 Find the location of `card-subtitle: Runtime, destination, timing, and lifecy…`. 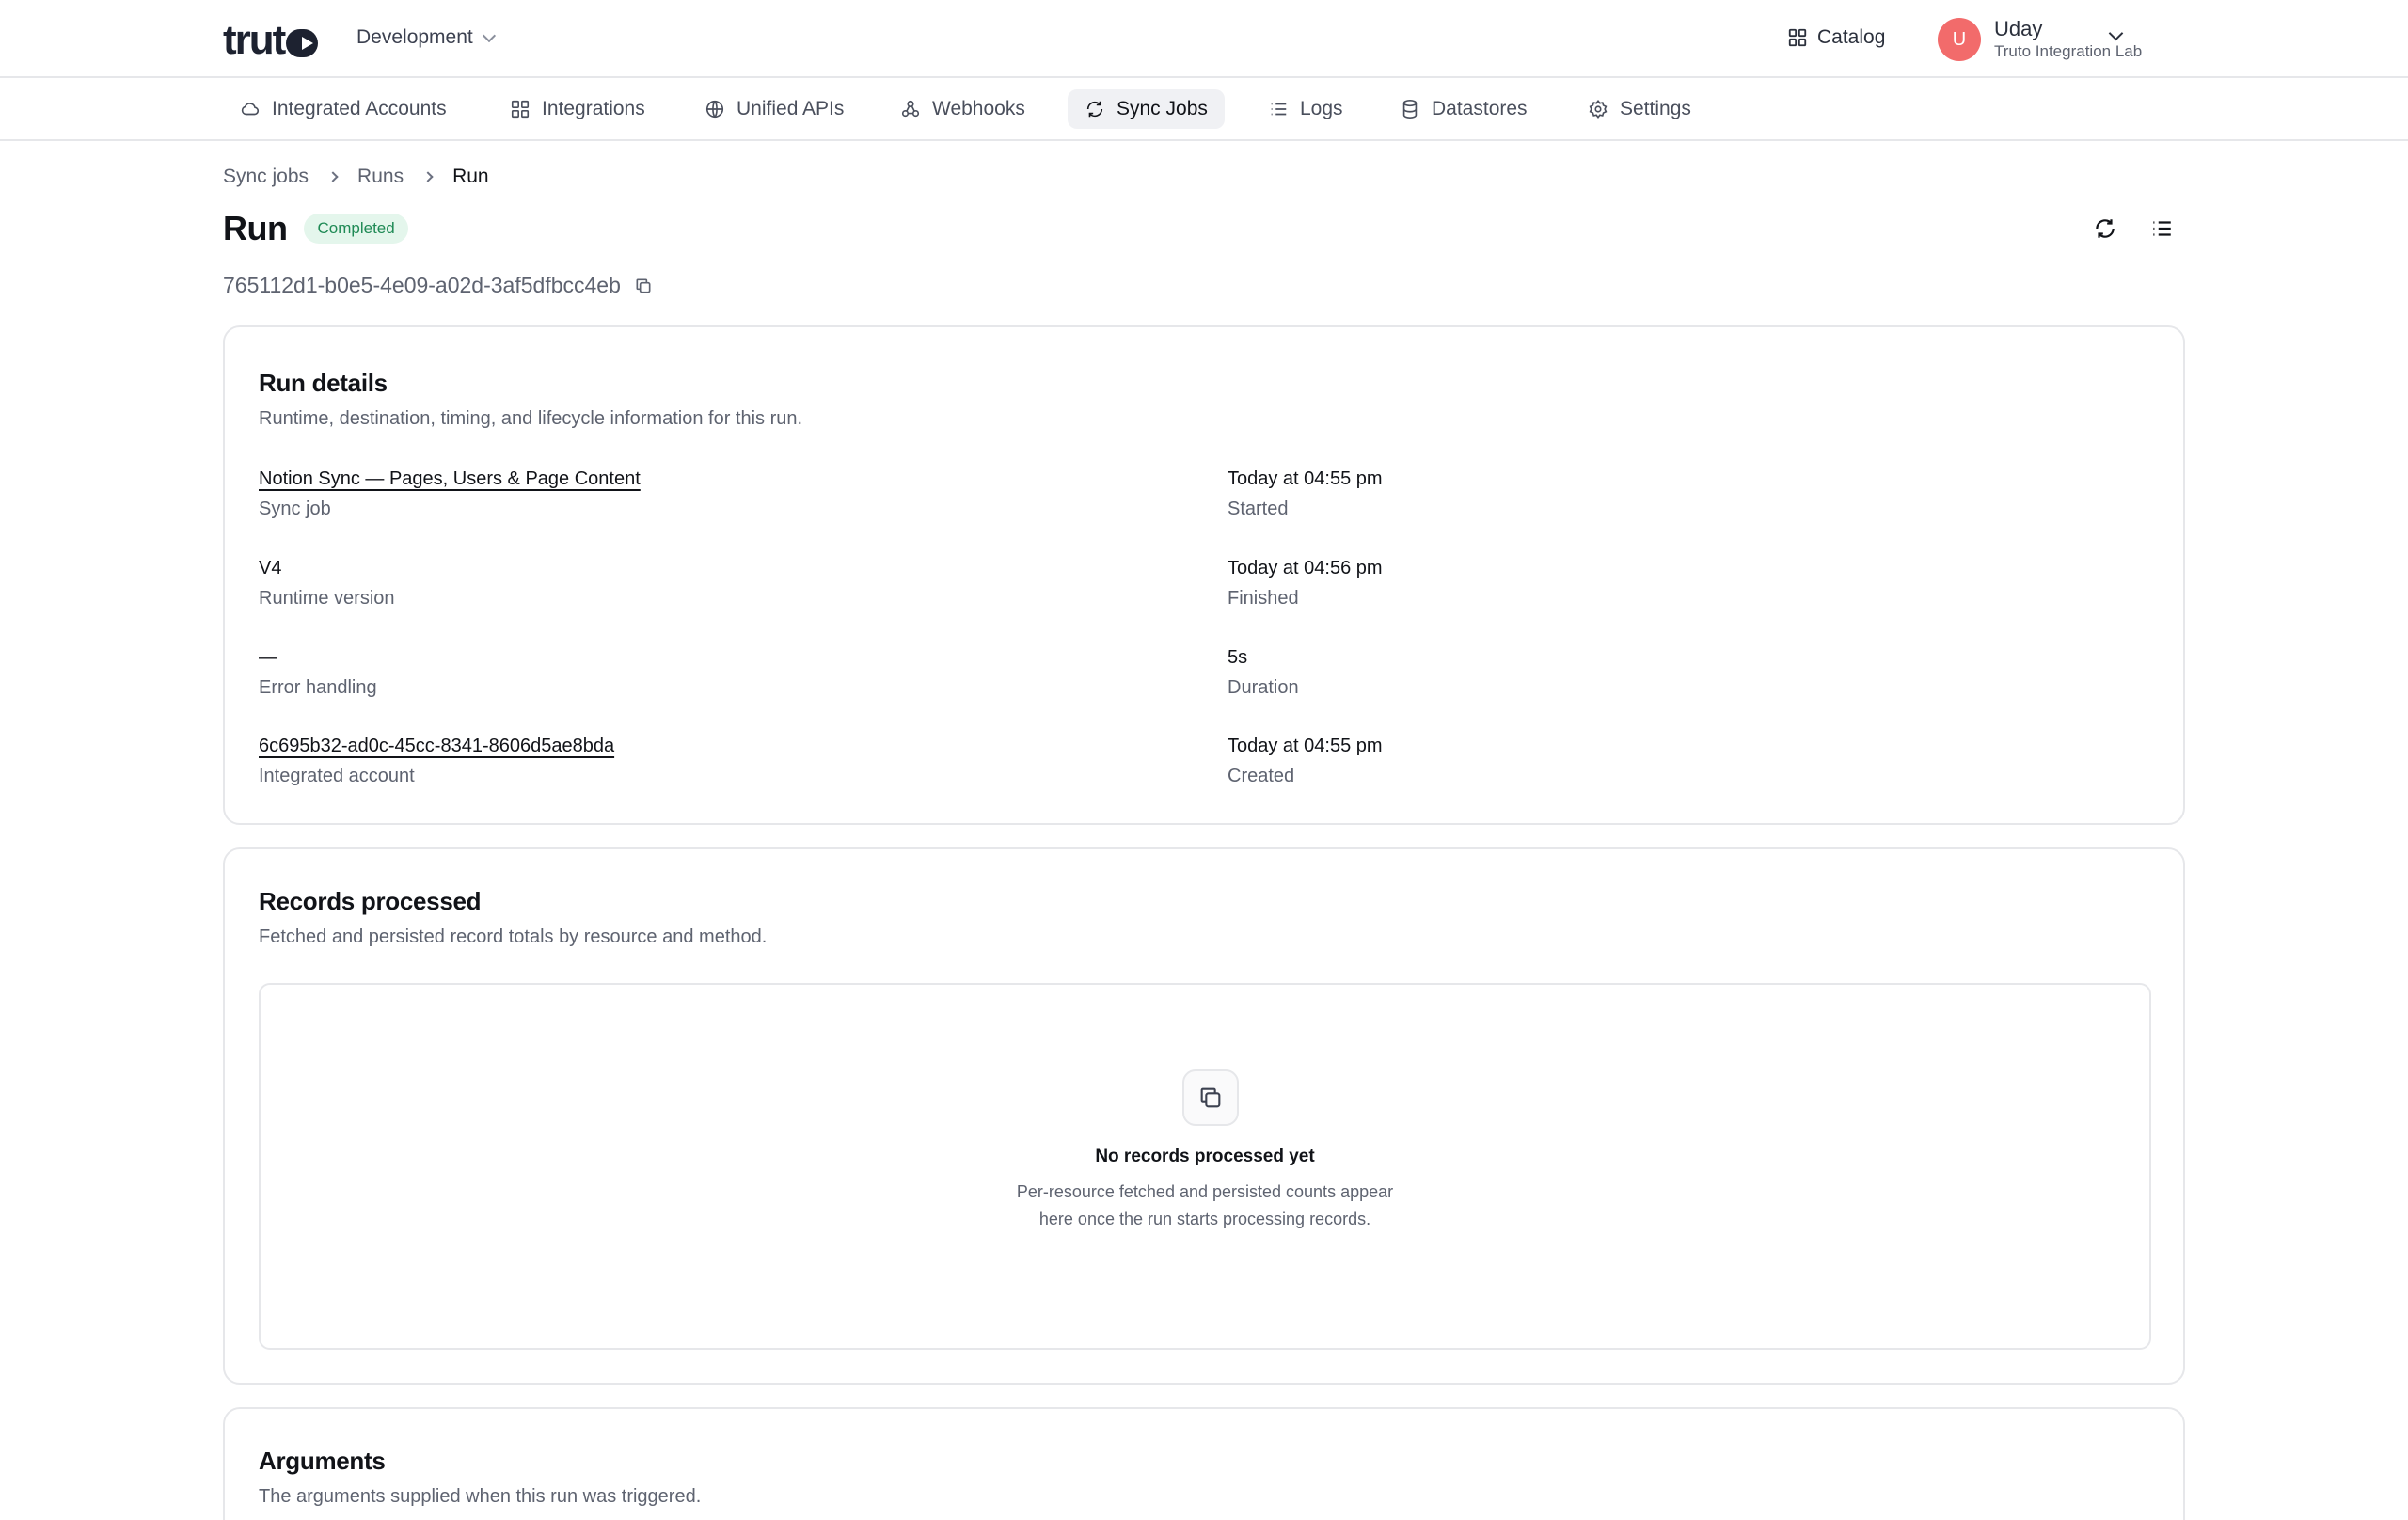

card-subtitle: Runtime, destination, timing, and lifecy… is located at coordinates (531, 418).